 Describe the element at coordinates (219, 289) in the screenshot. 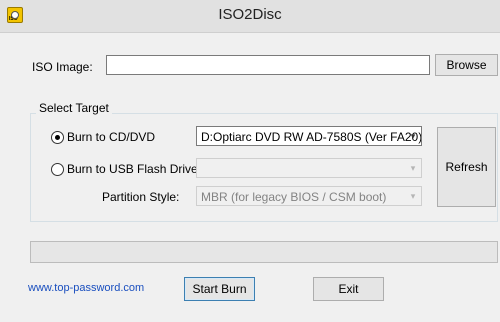

I see `start-burn-button: Start Burn` at that location.